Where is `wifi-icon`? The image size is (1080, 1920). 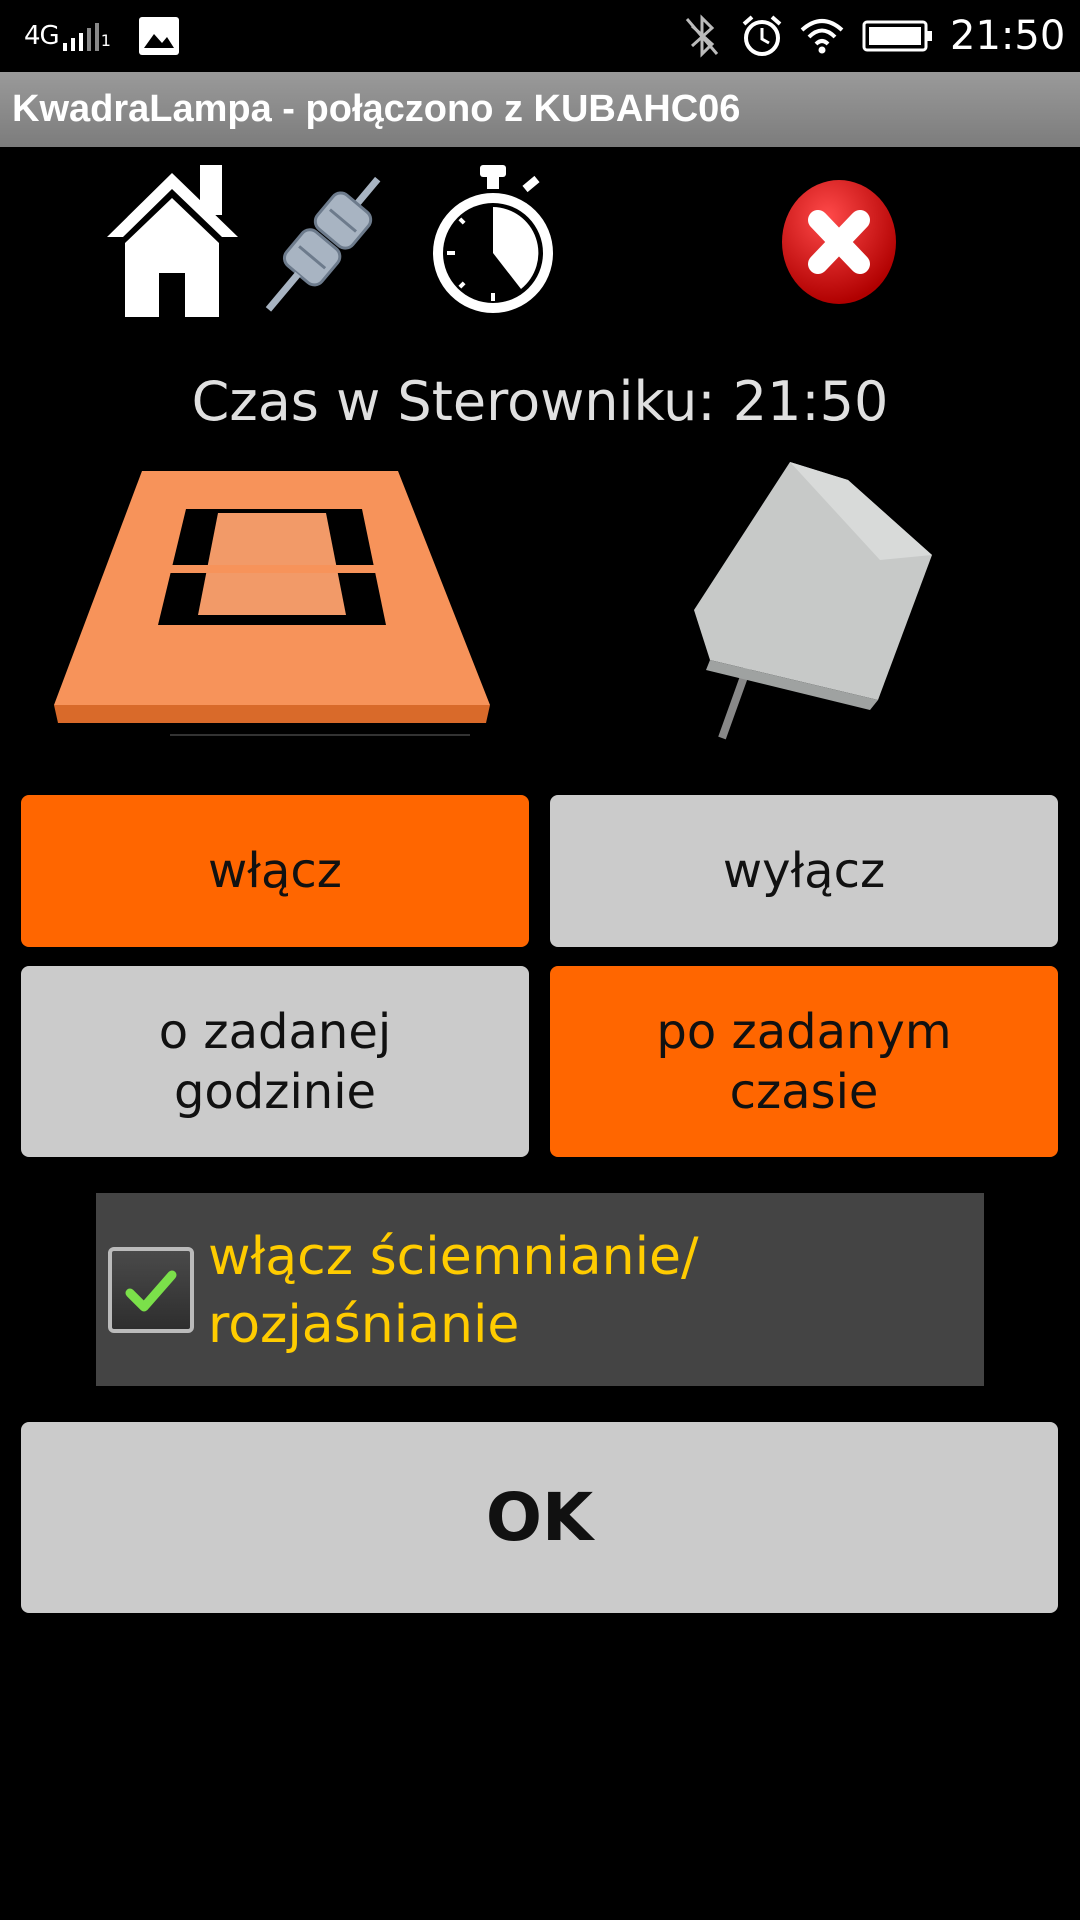 wifi-icon is located at coordinates (822, 36).